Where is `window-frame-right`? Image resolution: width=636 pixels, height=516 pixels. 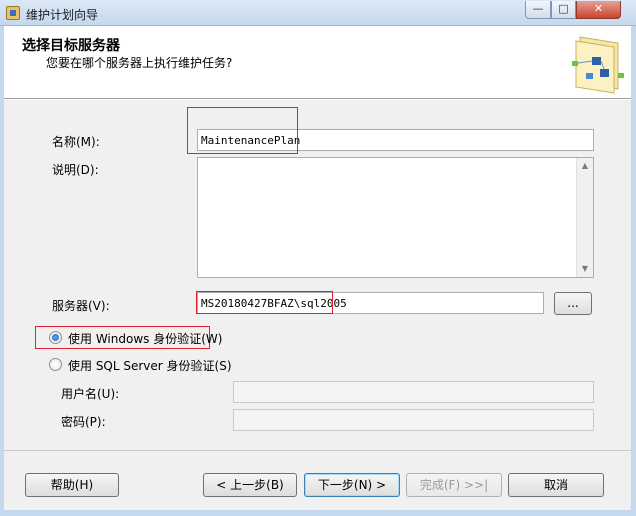
window-frame-right is located at coordinates (633, 271).